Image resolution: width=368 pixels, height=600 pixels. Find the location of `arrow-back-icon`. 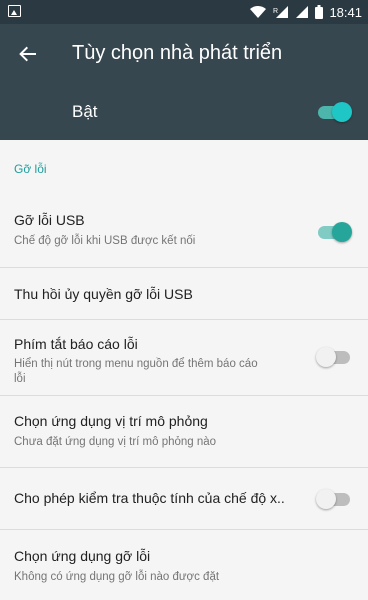

arrow-back-icon is located at coordinates (27, 54).